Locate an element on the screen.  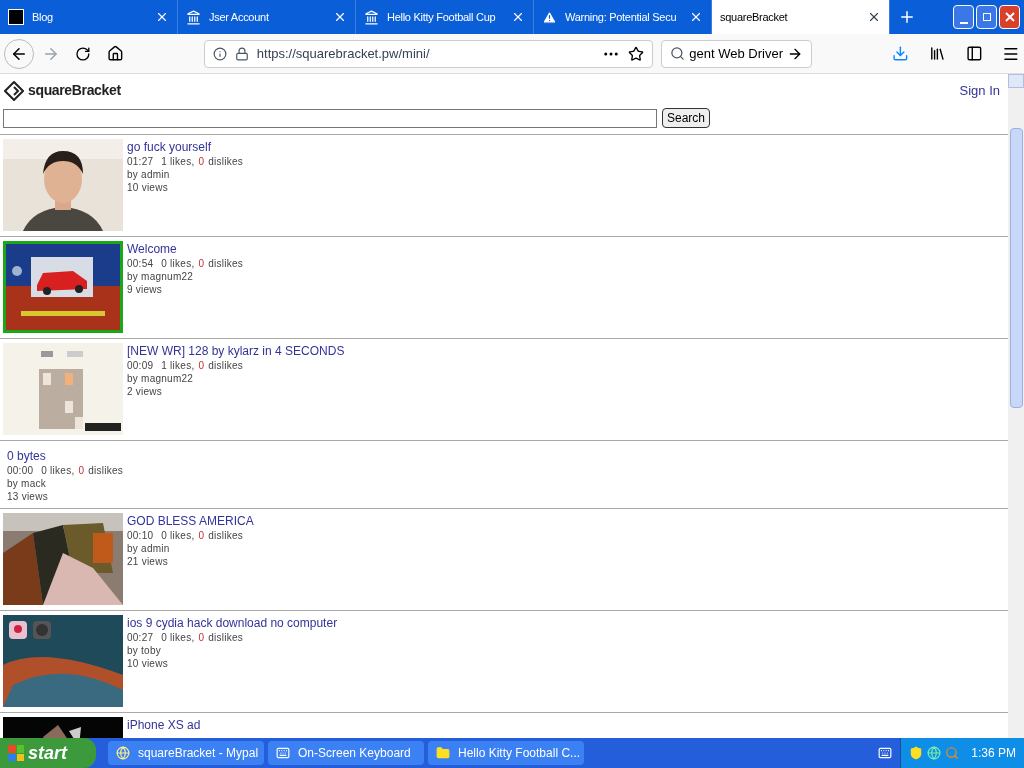
search-field: gent Web Driver is located at coordinates (736, 53).